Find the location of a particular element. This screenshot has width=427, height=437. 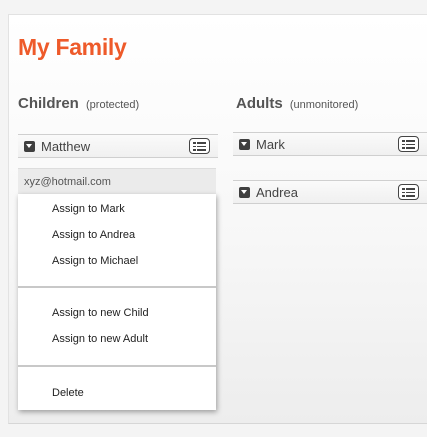

adults-heading-label: Adults is located at coordinates (259, 103).